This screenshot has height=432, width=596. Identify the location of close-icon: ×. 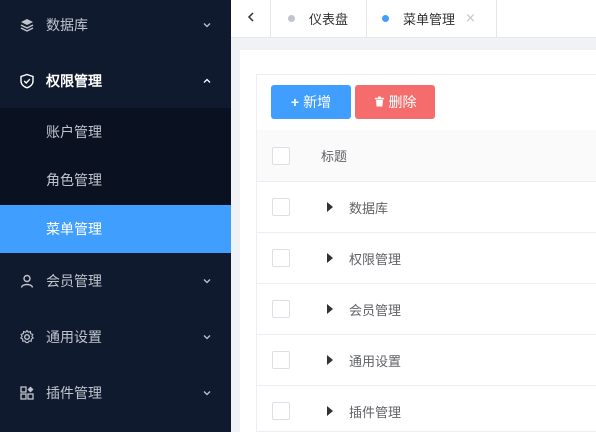
(470, 18).